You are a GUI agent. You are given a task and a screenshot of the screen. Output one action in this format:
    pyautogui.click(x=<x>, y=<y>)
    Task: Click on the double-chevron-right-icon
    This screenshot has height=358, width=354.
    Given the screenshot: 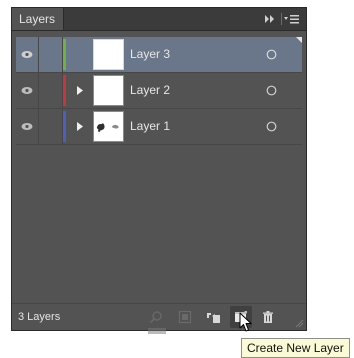 What is the action you would take?
    pyautogui.click(x=270, y=19)
    